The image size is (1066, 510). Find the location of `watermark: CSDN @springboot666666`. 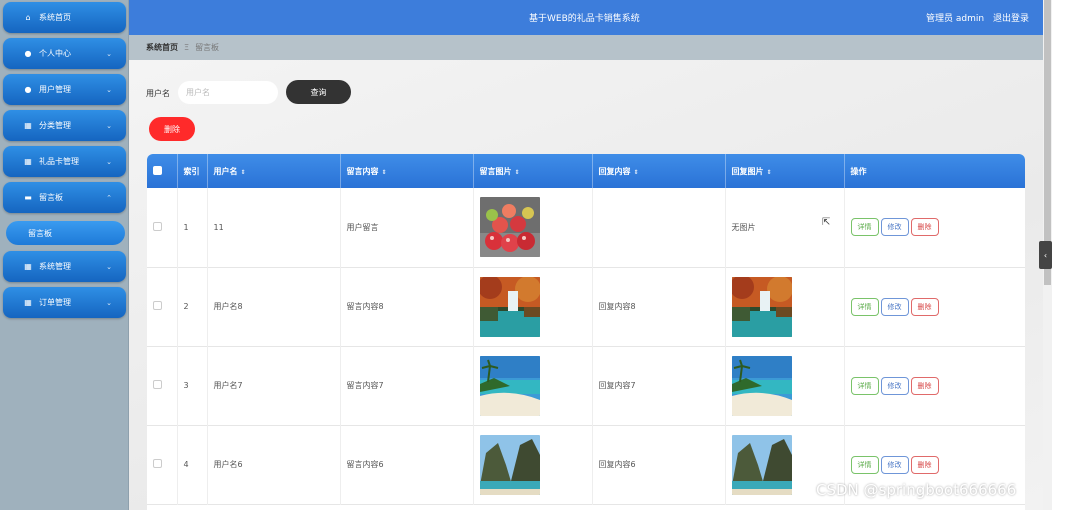

watermark: CSDN @springboot666666 is located at coordinates (916, 490).